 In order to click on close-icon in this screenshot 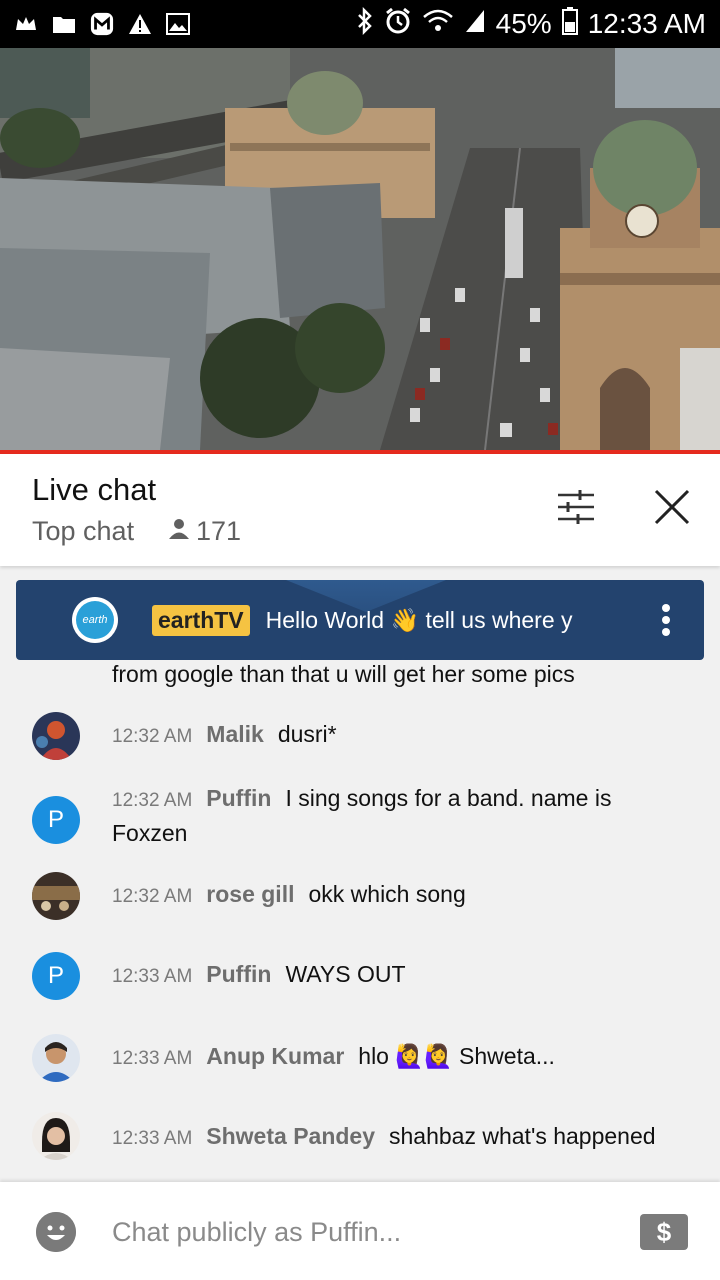, I will do `click(672, 509)`.